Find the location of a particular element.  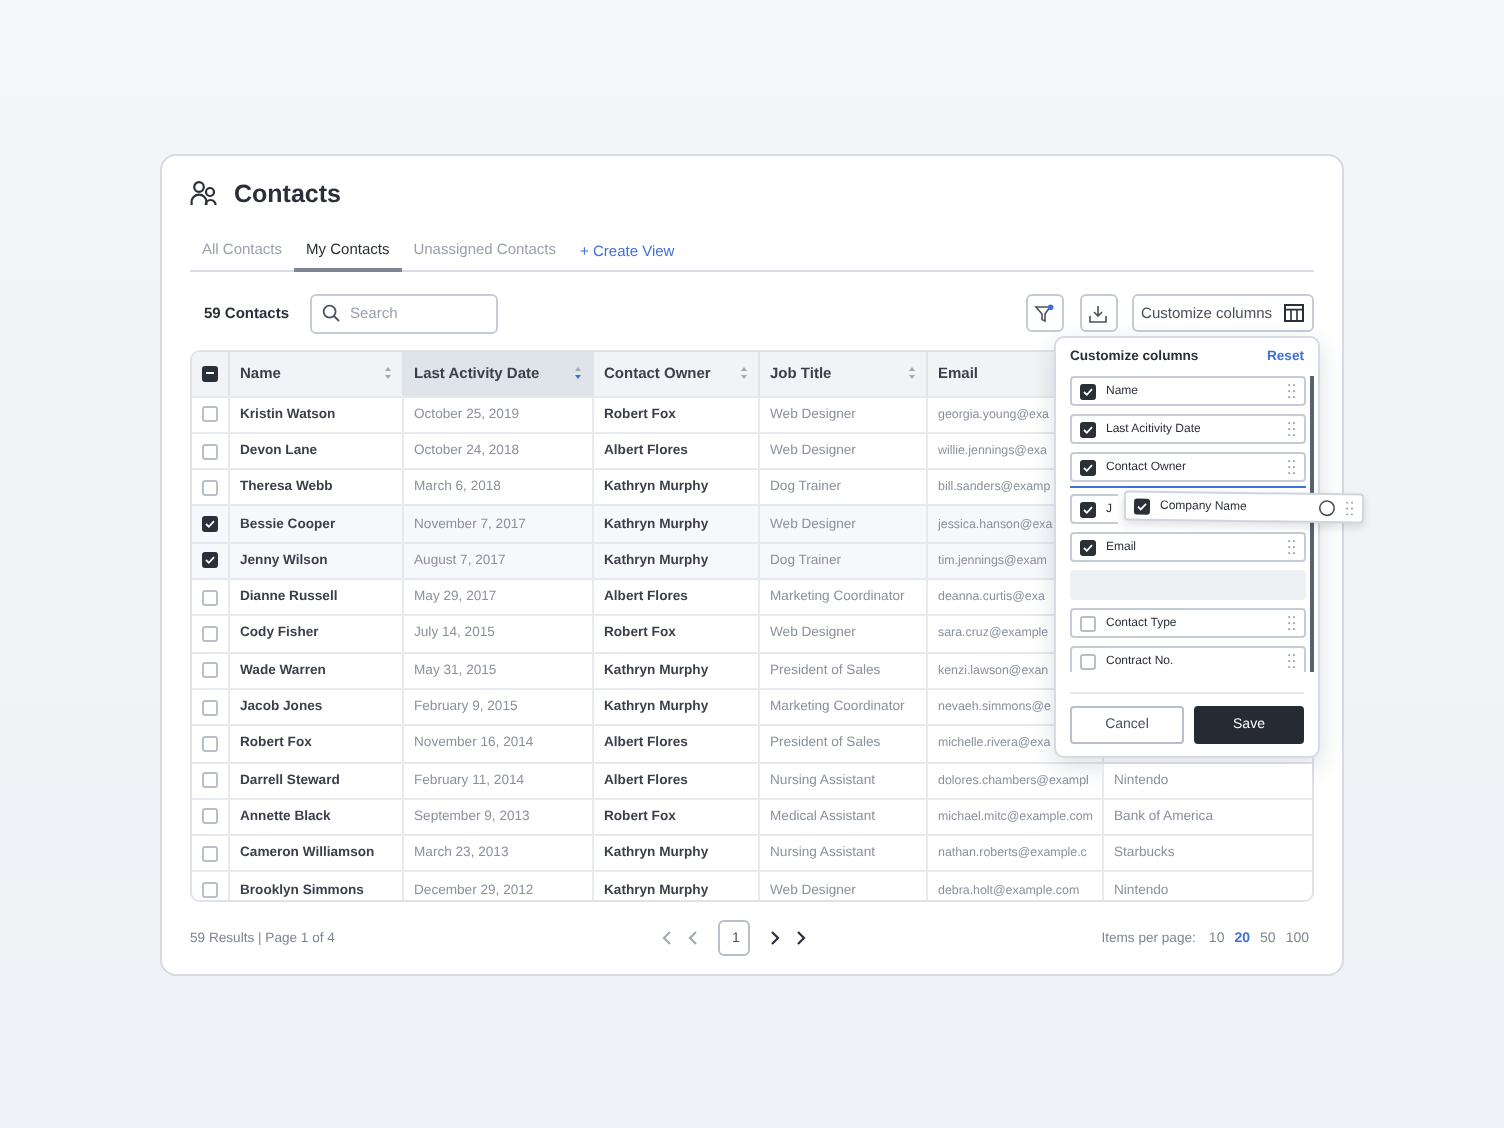

select-all-checkbox is located at coordinates (210, 373).